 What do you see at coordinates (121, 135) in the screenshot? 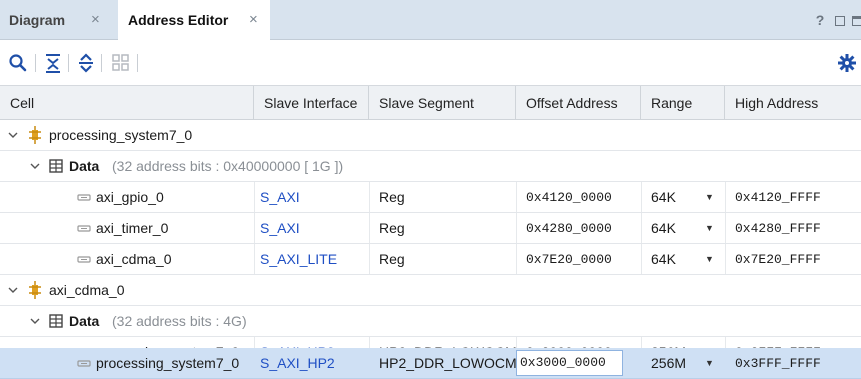
I see `master-name: processing_system7_0` at bounding box center [121, 135].